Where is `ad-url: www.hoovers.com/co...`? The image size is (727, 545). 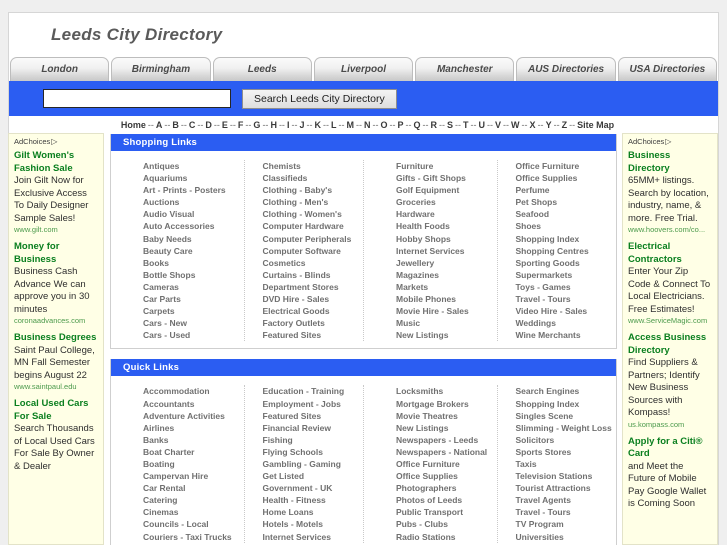 ad-url: www.hoovers.com/co... is located at coordinates (670, 230).